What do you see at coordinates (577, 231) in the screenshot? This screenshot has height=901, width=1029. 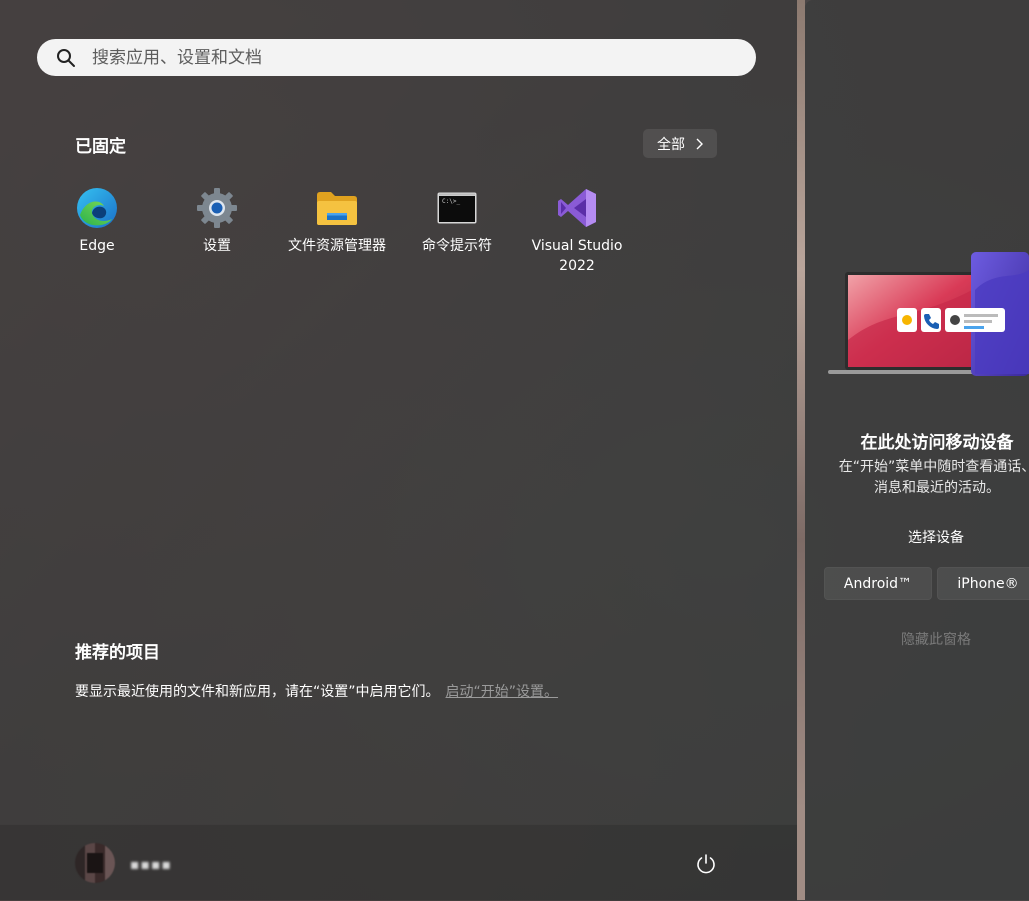 I see `pinned-app-visual-studio: Visual Studio 2022` at bounding box center [577, 231].